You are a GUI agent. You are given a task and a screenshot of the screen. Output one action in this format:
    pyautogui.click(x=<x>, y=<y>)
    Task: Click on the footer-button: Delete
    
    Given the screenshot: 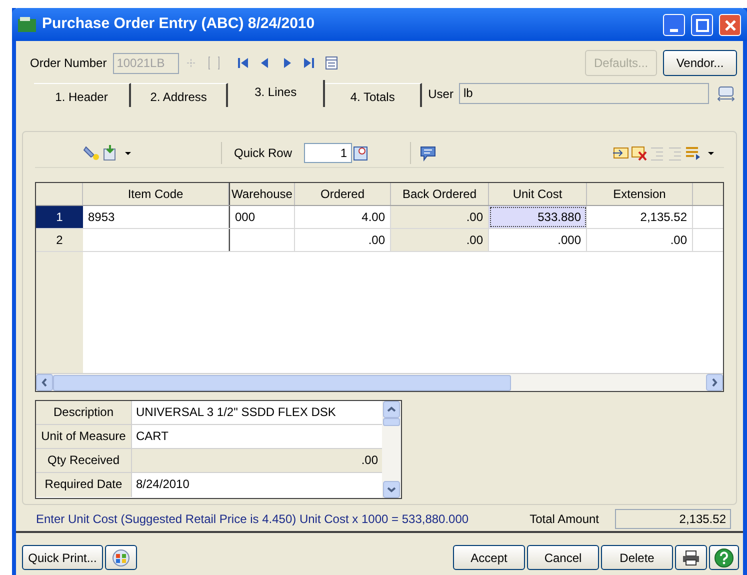 What is the action you would take?
    pyautogui.click(x=637, y=557)
    